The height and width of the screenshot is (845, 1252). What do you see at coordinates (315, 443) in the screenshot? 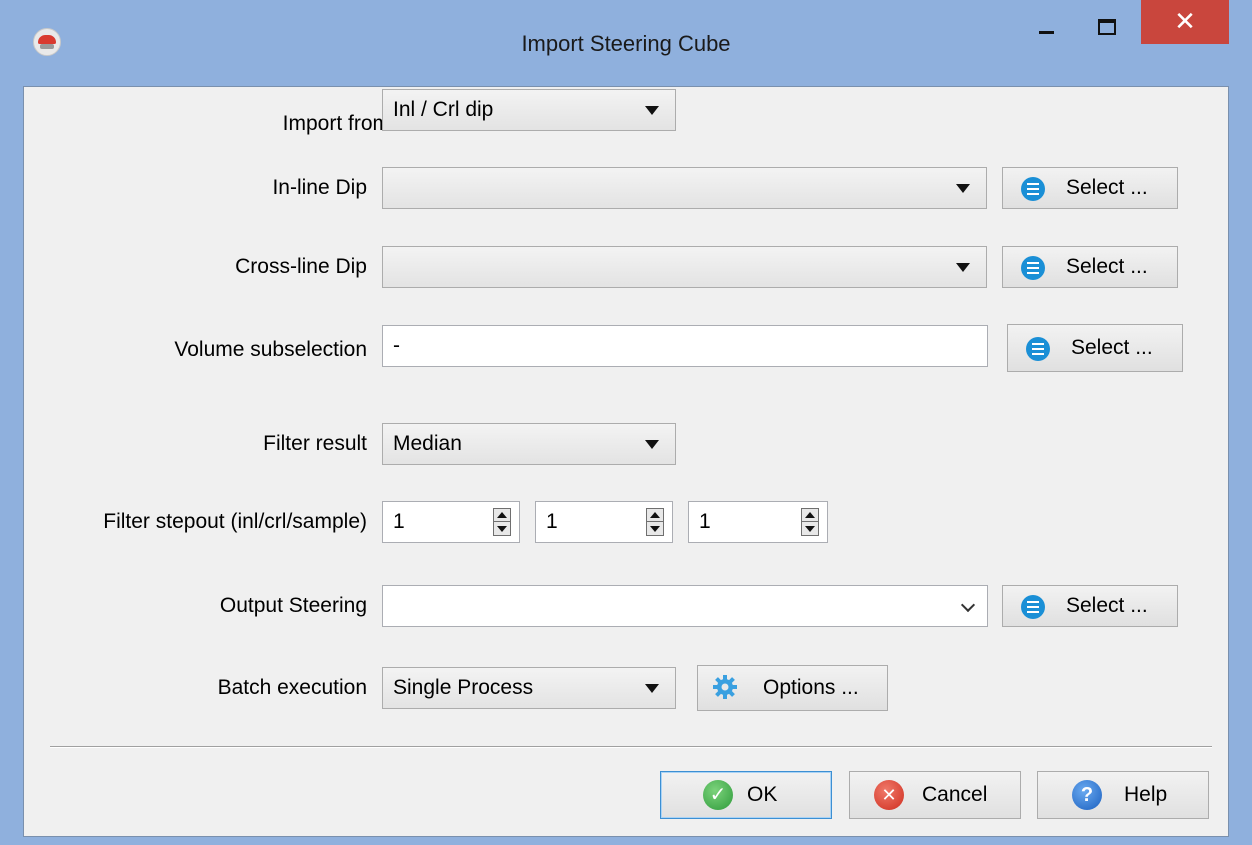
I see `filter-result-label: Filter result` at bounding box center [315, 443].